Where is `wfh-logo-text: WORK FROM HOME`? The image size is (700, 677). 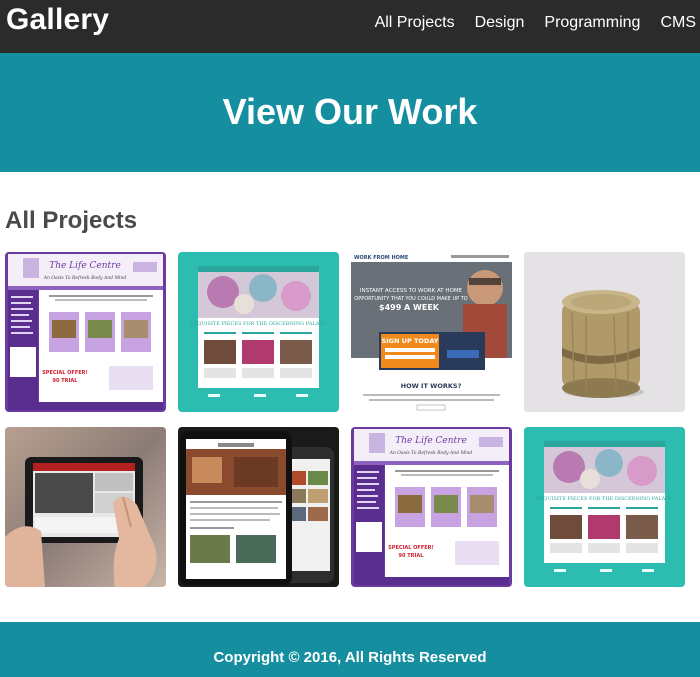 wfh-logo-text: WORK FROM HOME is located at coordinates (381, 258).